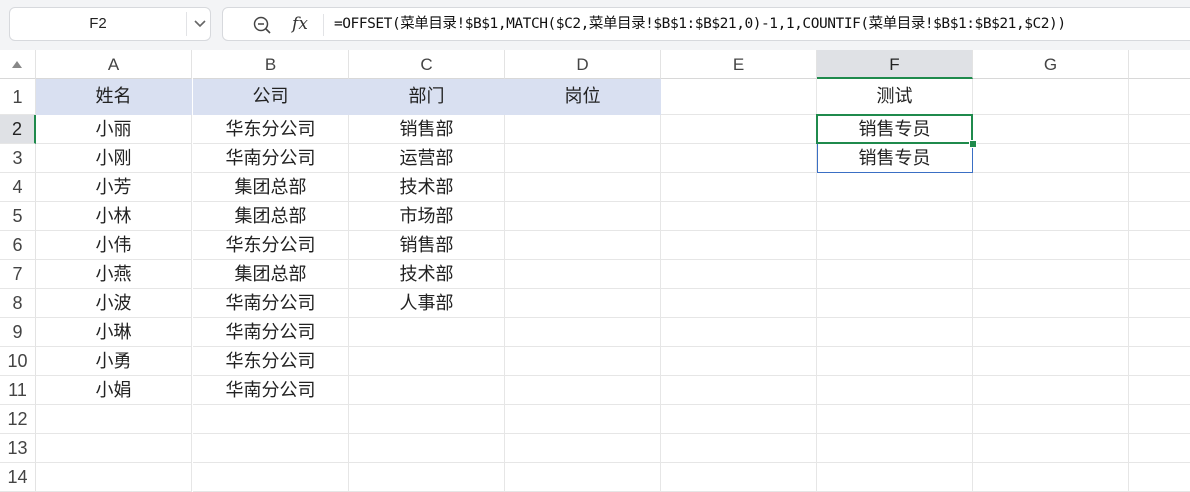 Image resolution: width=1190 pixels, height=492 pixels. I want to click on cell-b2: 华东分公司, so click(271, 129).